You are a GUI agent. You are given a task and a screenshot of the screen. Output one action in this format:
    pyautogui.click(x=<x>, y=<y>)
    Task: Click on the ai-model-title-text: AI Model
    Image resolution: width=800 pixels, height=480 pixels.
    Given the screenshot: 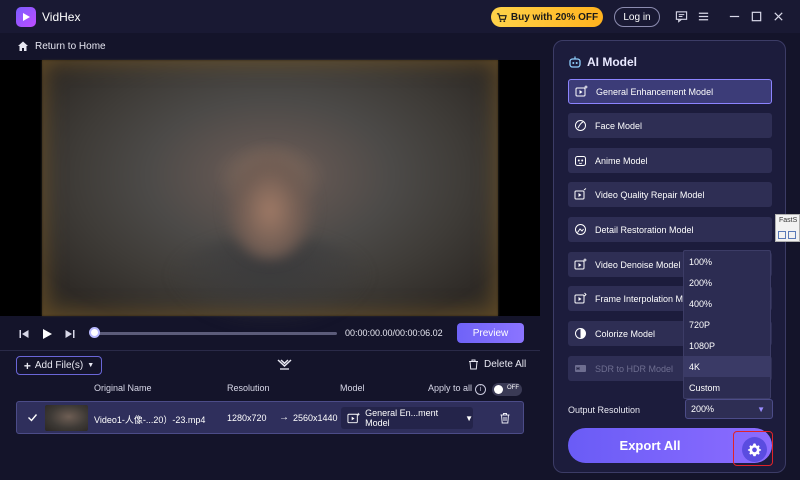 What is the action you would take?
    pyautogui.click(x=612, y=62)
    